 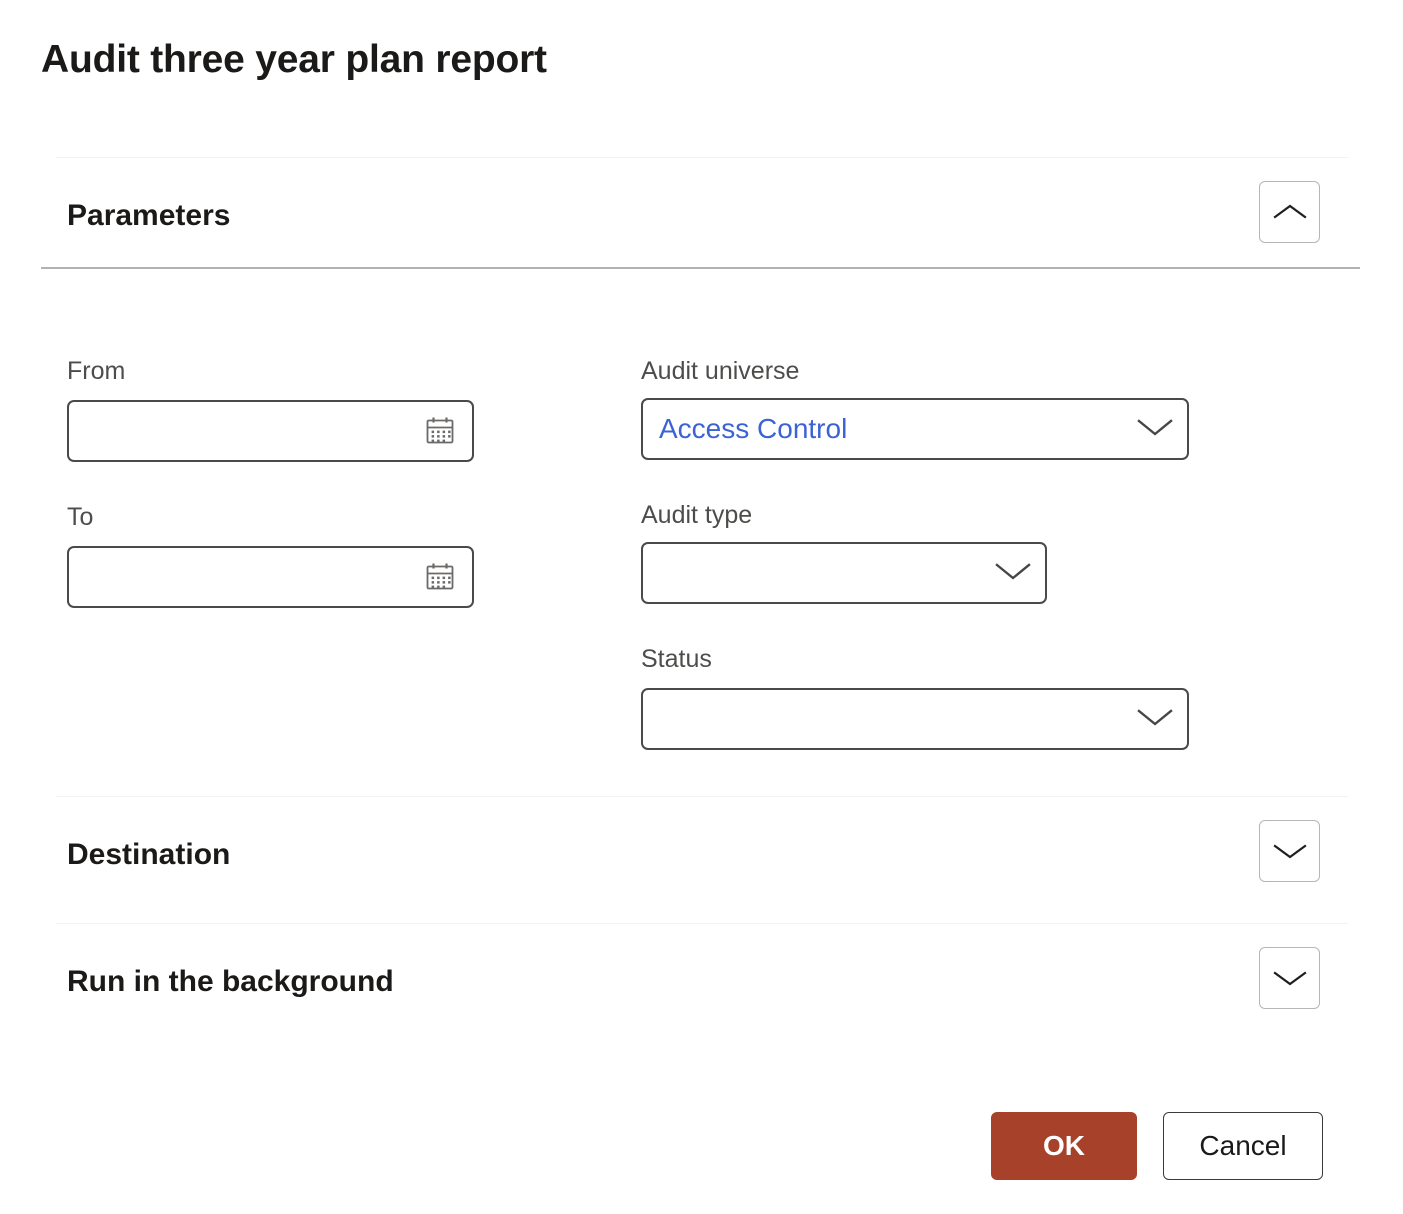 I want to click on status-dropdown-button, so click(x=1155, y=719).